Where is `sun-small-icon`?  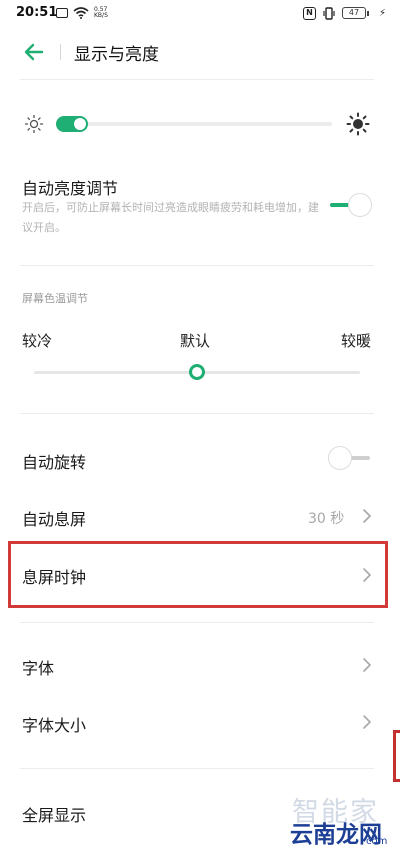 sun-small-icon is located at coordinates (34, 124).